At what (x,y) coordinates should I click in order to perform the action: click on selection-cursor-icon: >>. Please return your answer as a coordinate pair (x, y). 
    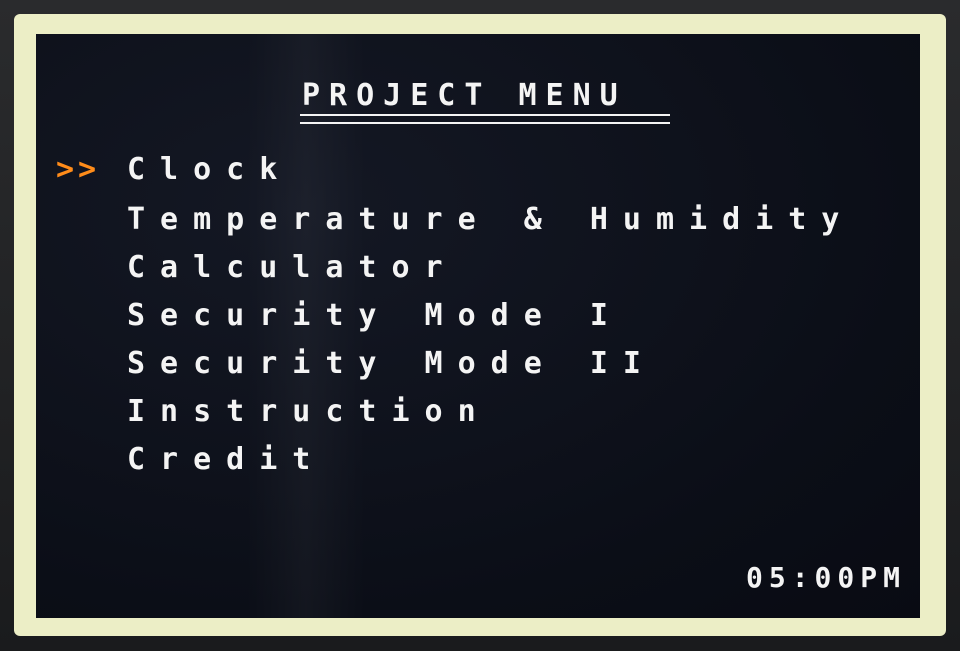
    Looking at the image, I should click on (78, 169).